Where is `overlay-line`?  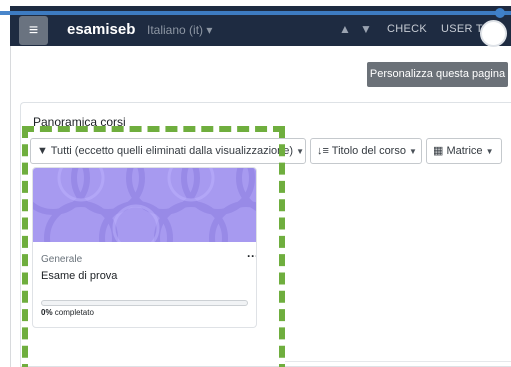 overlay-line is located at coordinates (255, 13).